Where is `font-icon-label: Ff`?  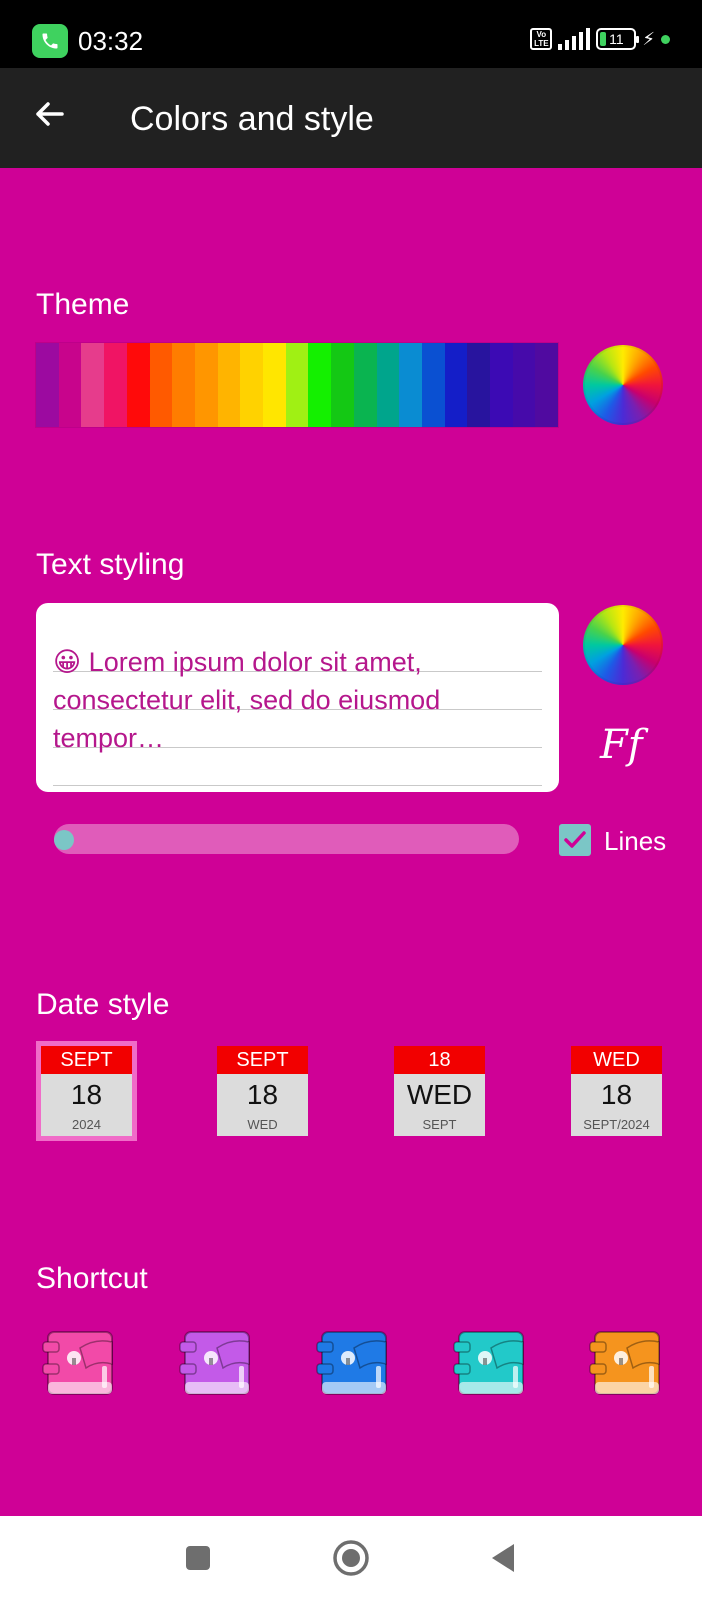
font-icon-label: Ff is located at coordinates (621, 745).